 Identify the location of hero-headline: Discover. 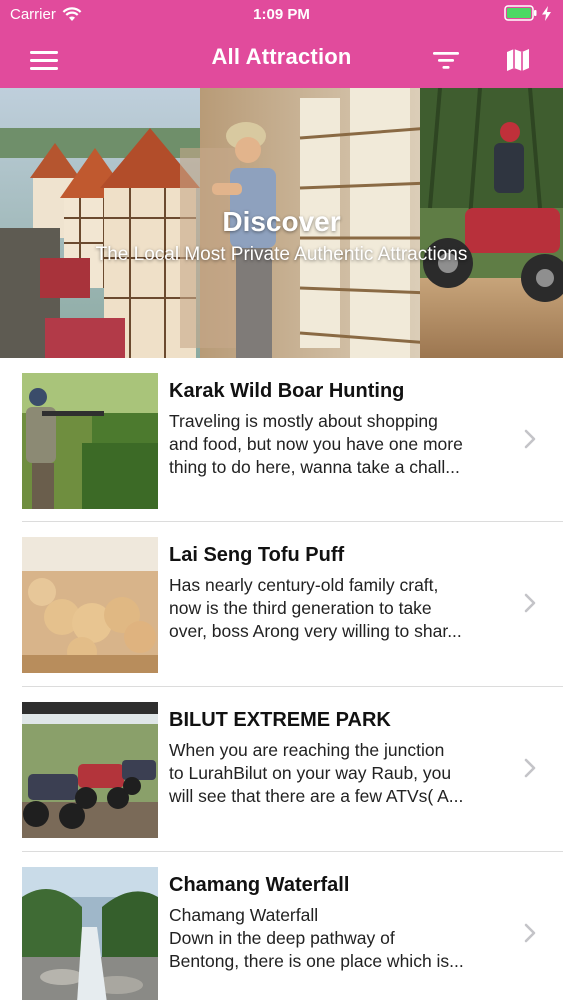
(281, 221).